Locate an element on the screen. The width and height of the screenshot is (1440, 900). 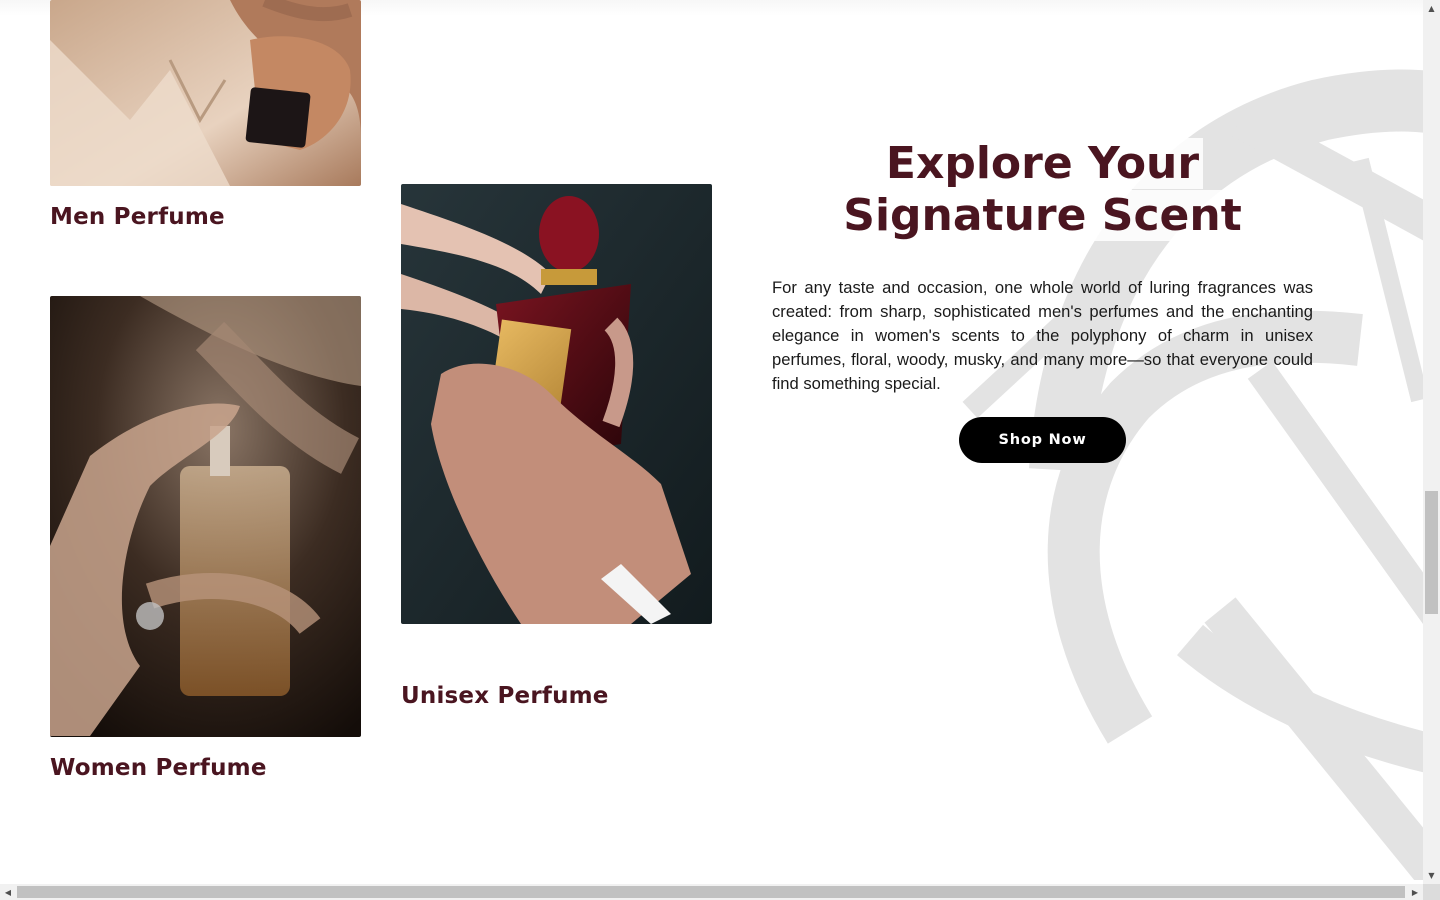
hero-title-line-2: Signature Scent is located at coordinates (1042, 215).